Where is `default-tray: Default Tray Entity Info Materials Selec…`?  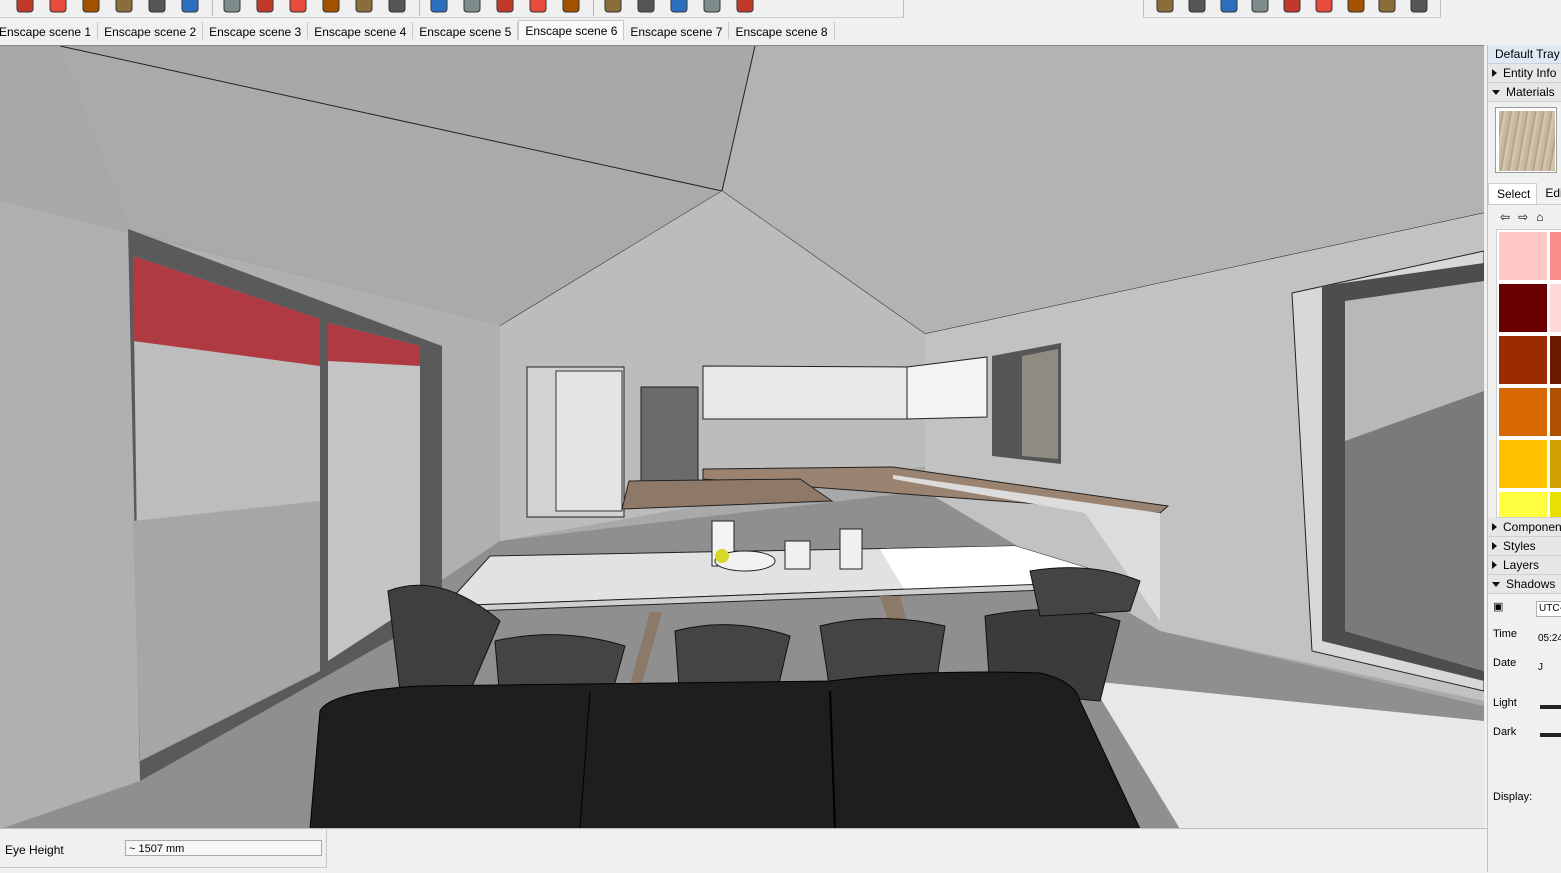 default-tray: Default Tray Entity Info Materials Selec… is located at coordinates (1524, 458).